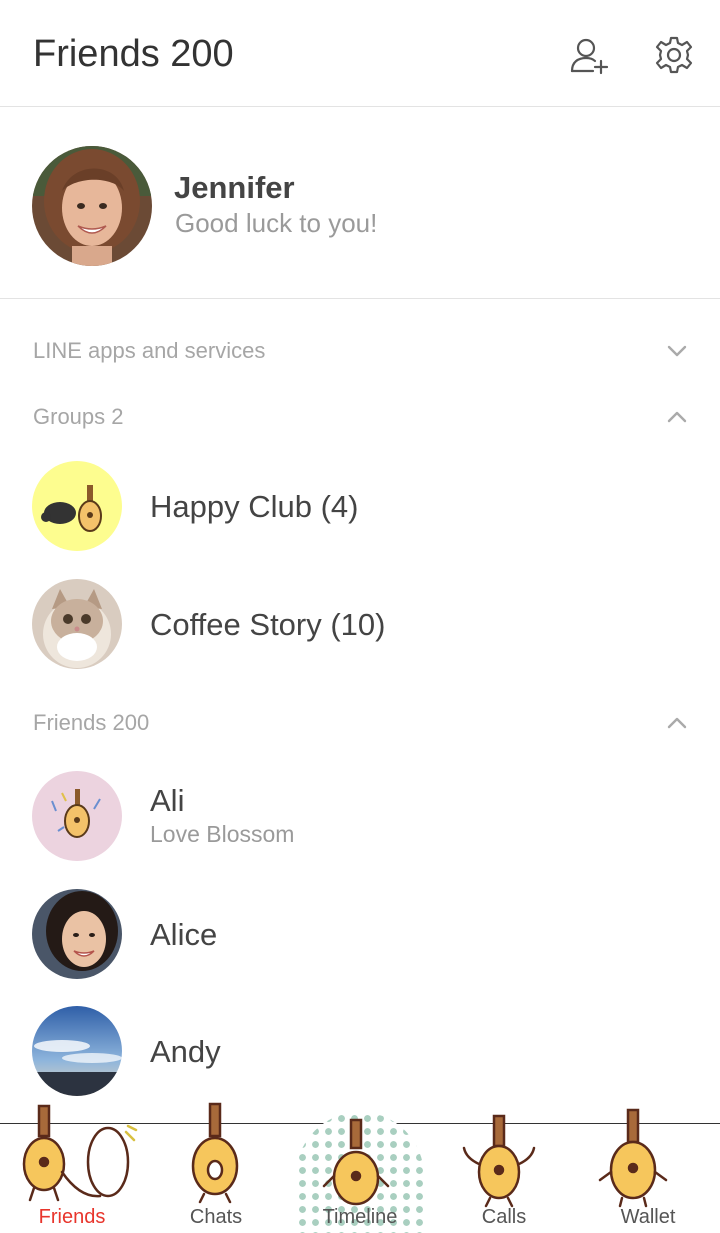 This screenshot has width=720, height=1233. I want to click on tab-calls: Calls, so click(504, 1173).